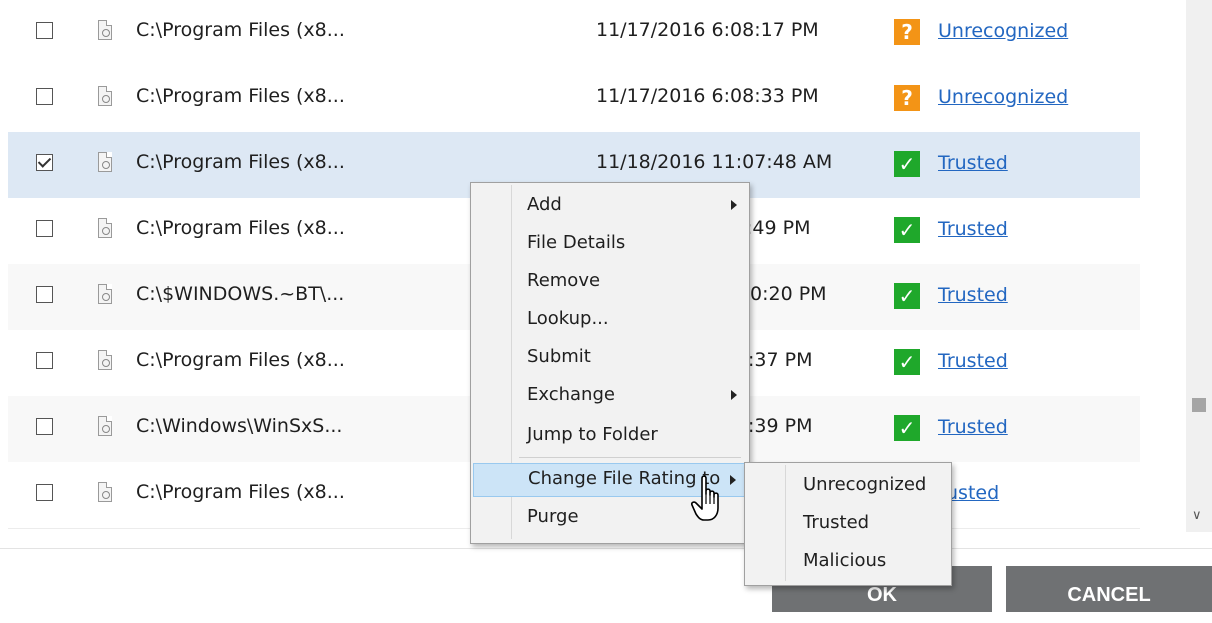 This screenshot has width=1212, height=623. I want to click on menu-item-submit: Submit, so click(609, 358).